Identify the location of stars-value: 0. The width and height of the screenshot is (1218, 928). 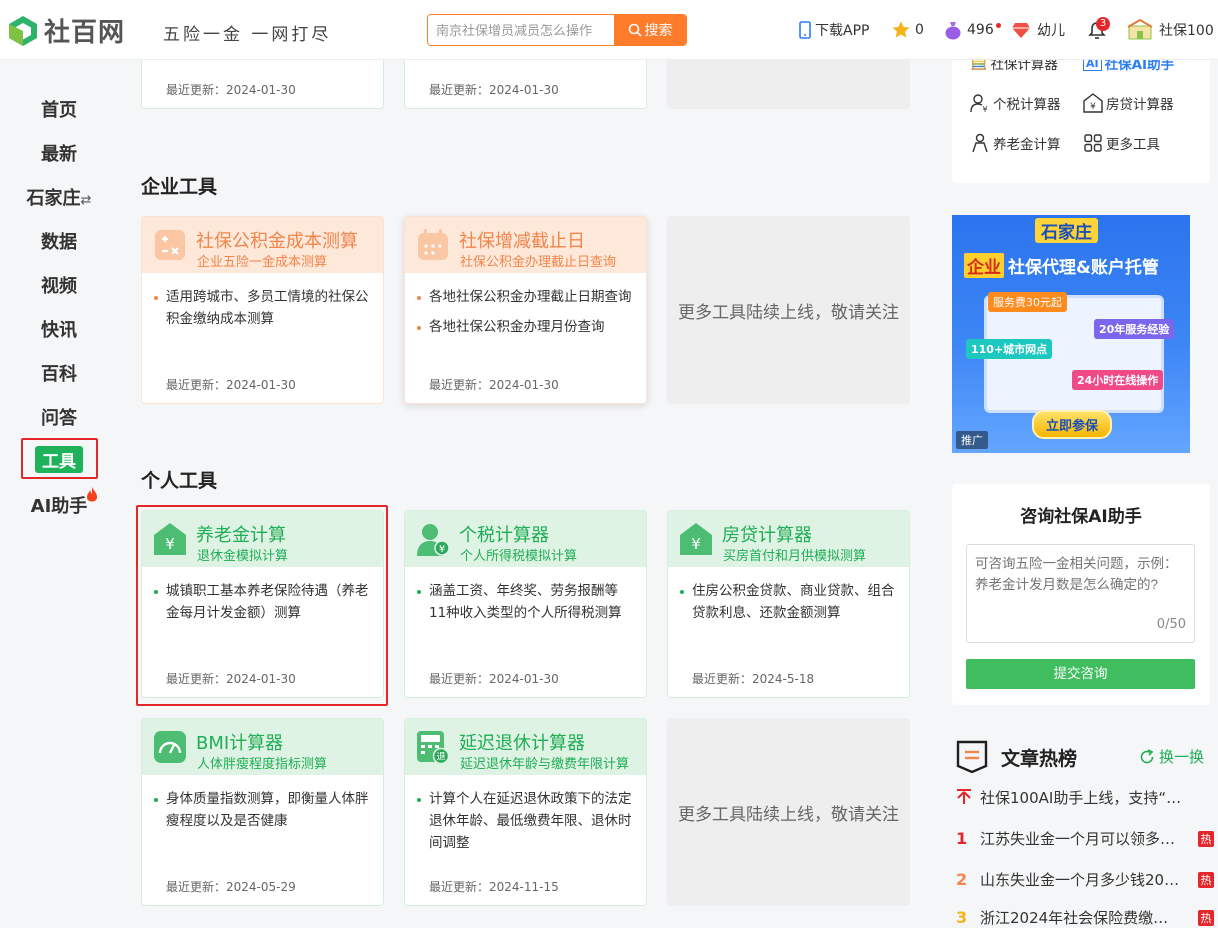
(919, 30).